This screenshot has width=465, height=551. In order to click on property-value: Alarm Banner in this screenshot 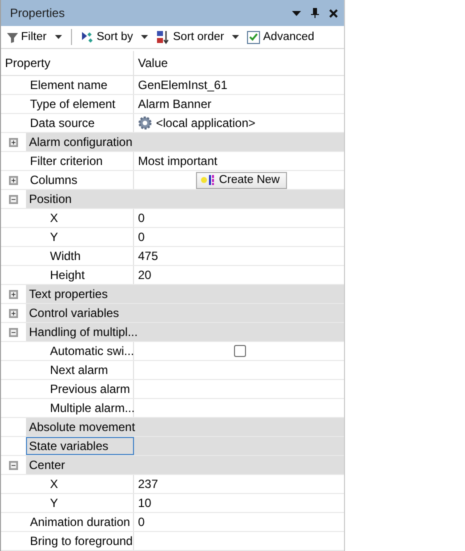, I will do `click(175, 104)`.